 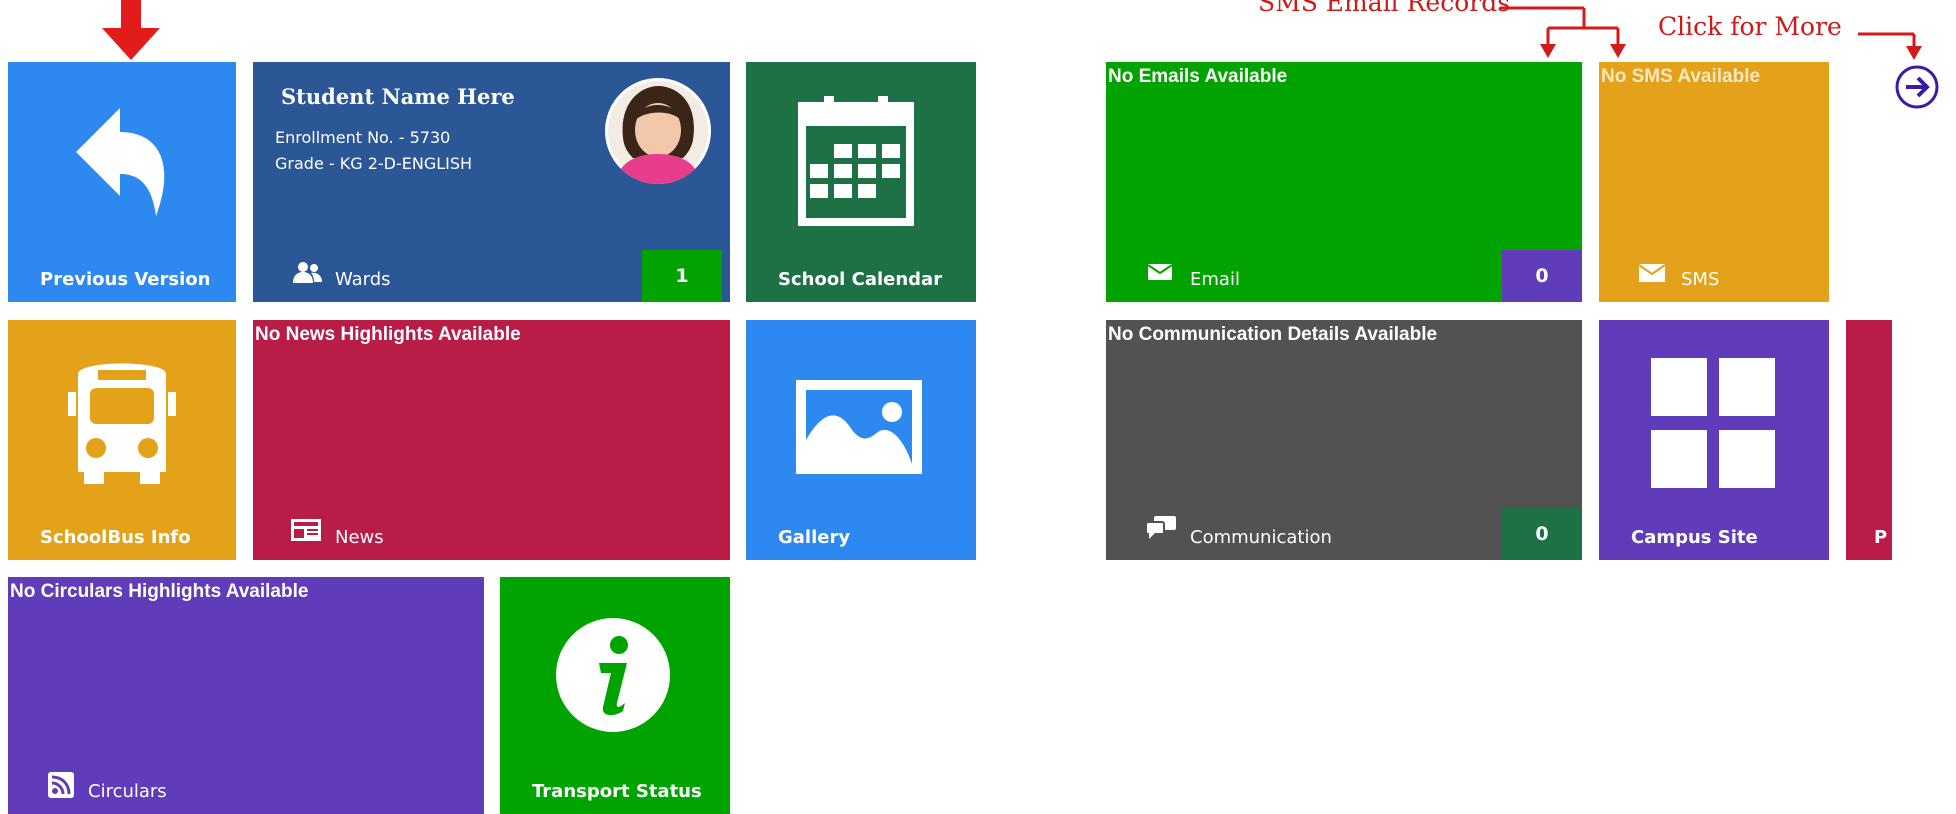 I want to click on transport-status-label: Transport Status, so click(x=617, y=791).